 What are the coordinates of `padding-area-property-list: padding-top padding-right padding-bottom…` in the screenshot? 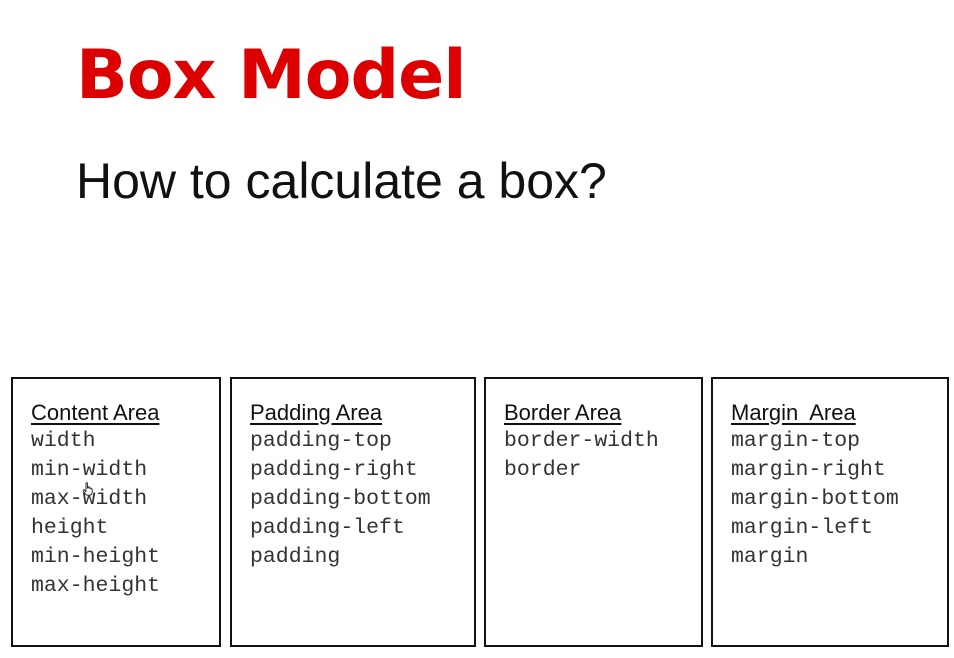 It's located at (362, 499).